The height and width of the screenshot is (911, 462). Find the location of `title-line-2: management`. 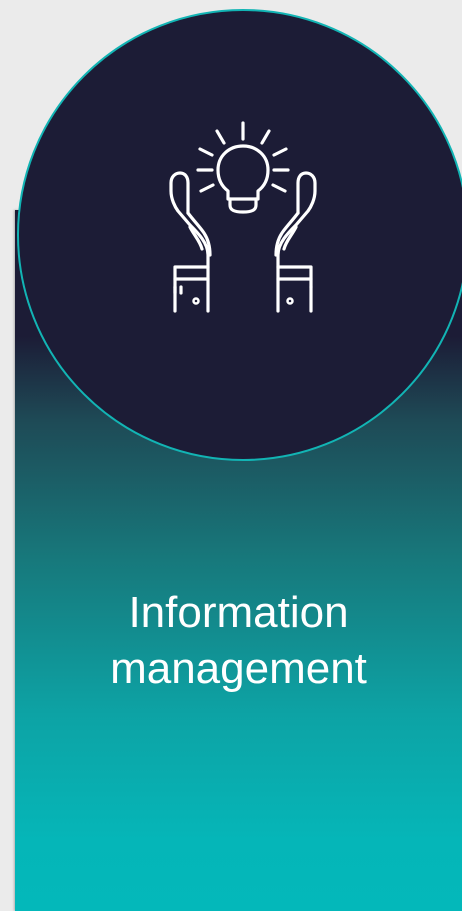

title-line-2: management is located at coordinates (238, 668).